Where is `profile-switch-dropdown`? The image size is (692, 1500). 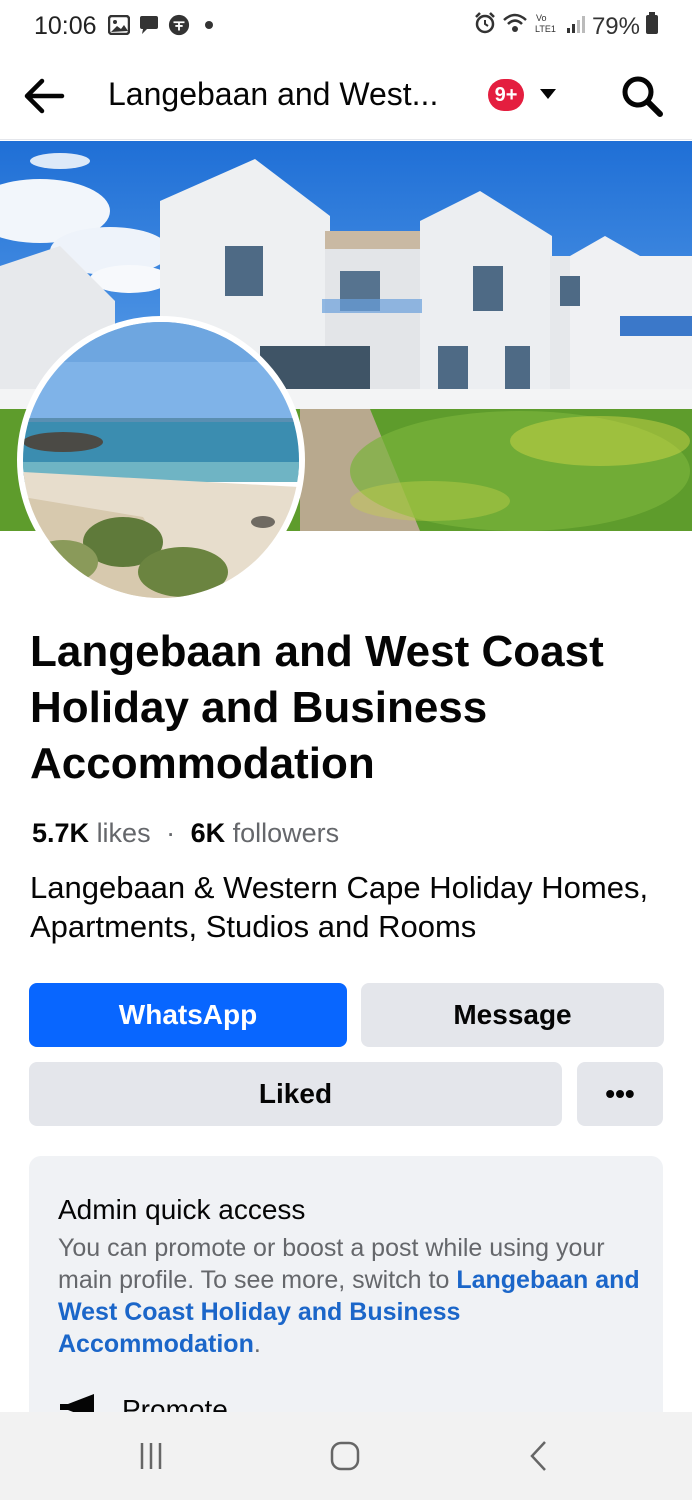
profile-switch-dropdown is located at coordinates (548, 94).